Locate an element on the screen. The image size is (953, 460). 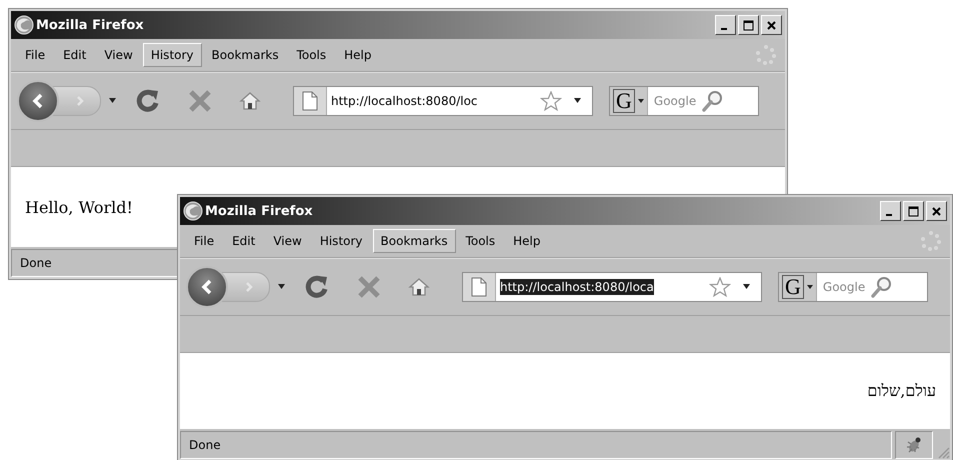
url-text: http://localhost:8080/loc is located at coordinates (405, 101).